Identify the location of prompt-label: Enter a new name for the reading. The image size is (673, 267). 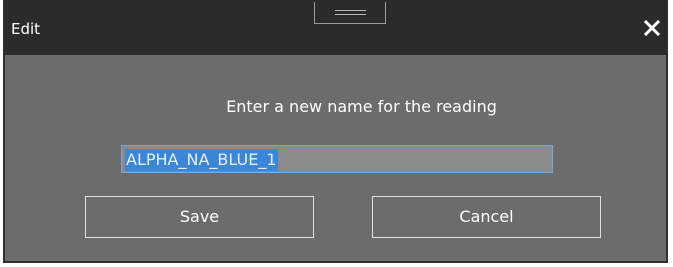
(361, 106).